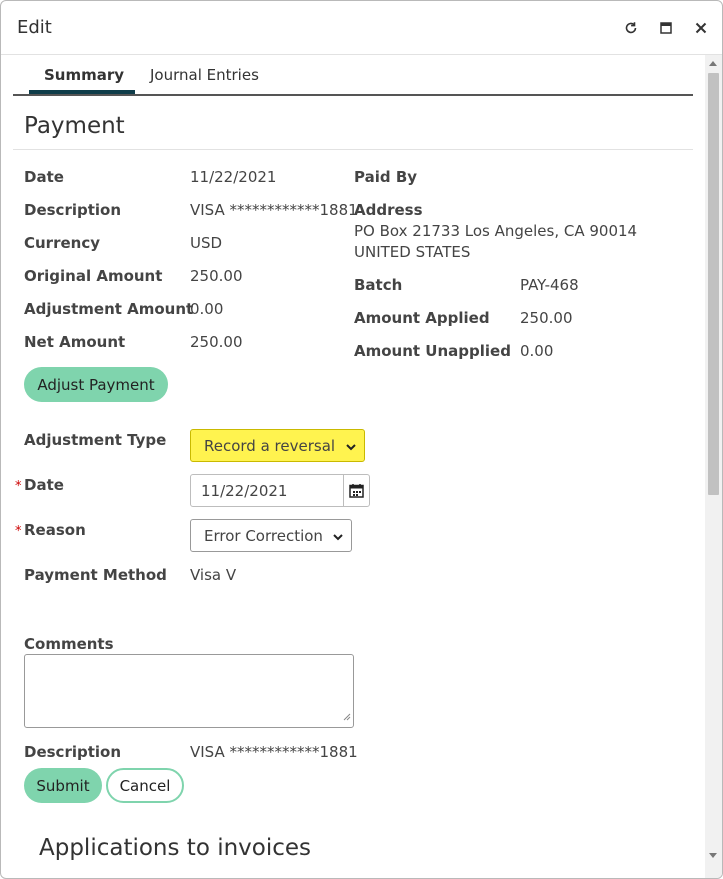  Describe the element at coordinates (75, 342) in the screenshot. I see `net-amount-label: Net Amount` at that location.